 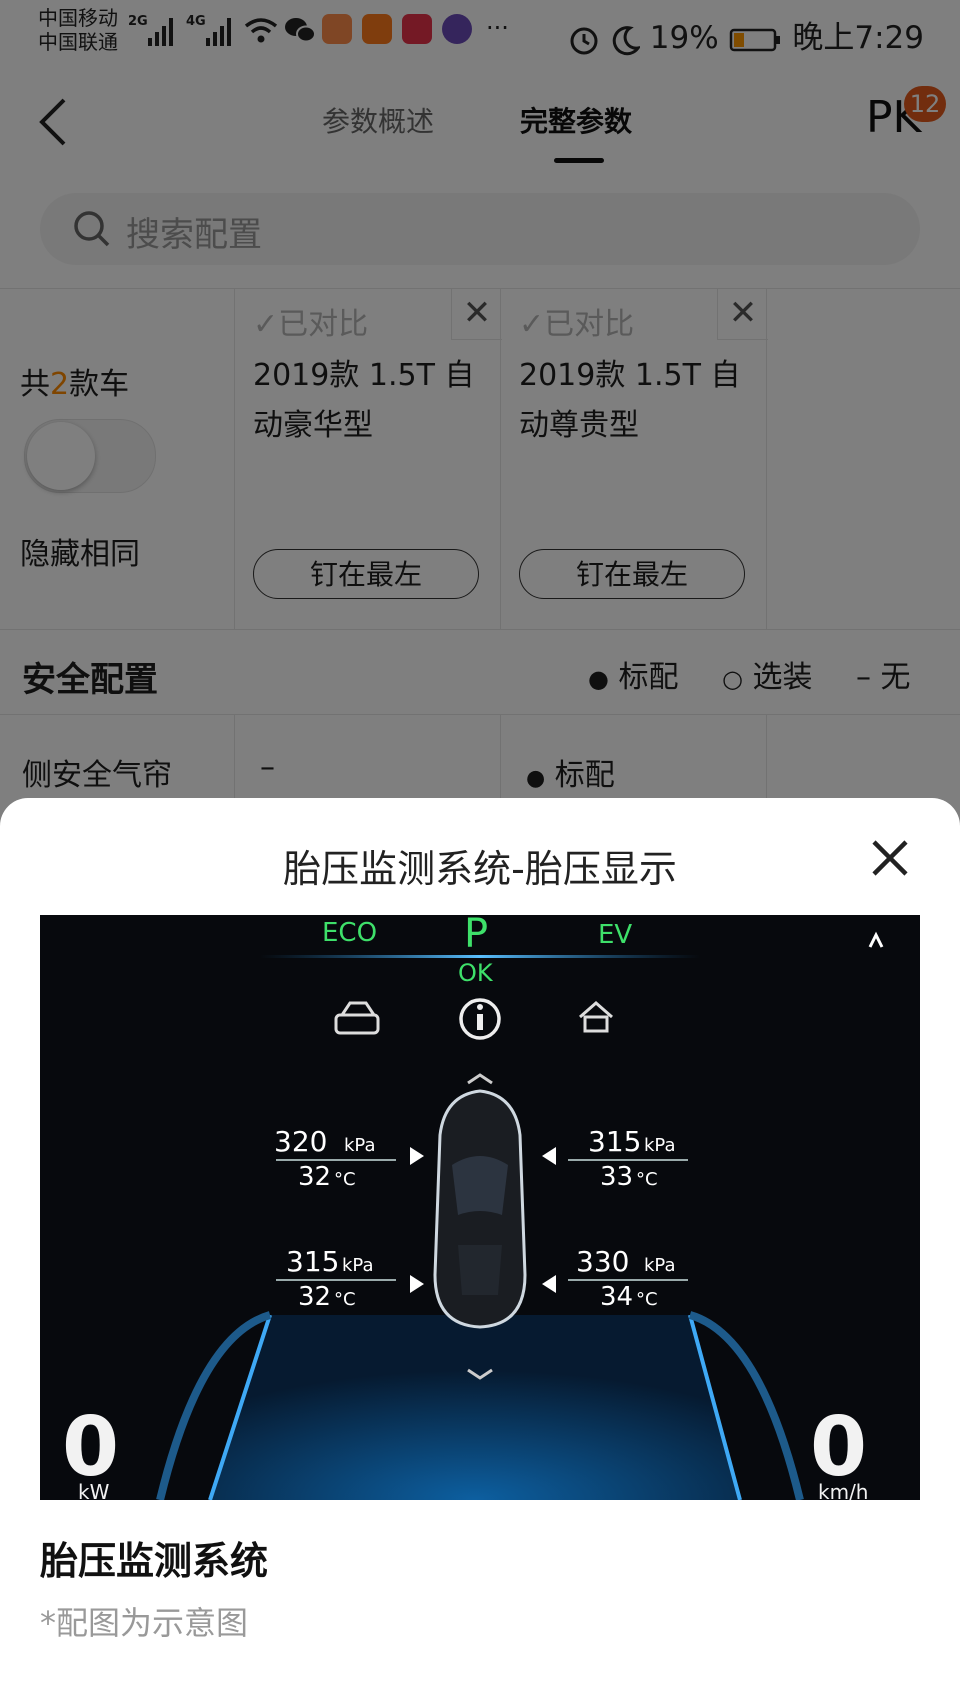 What do you see at coordinates (615, 935) in the screenshot?
I see `ev-label: EV` at bounding box center [615, 935].